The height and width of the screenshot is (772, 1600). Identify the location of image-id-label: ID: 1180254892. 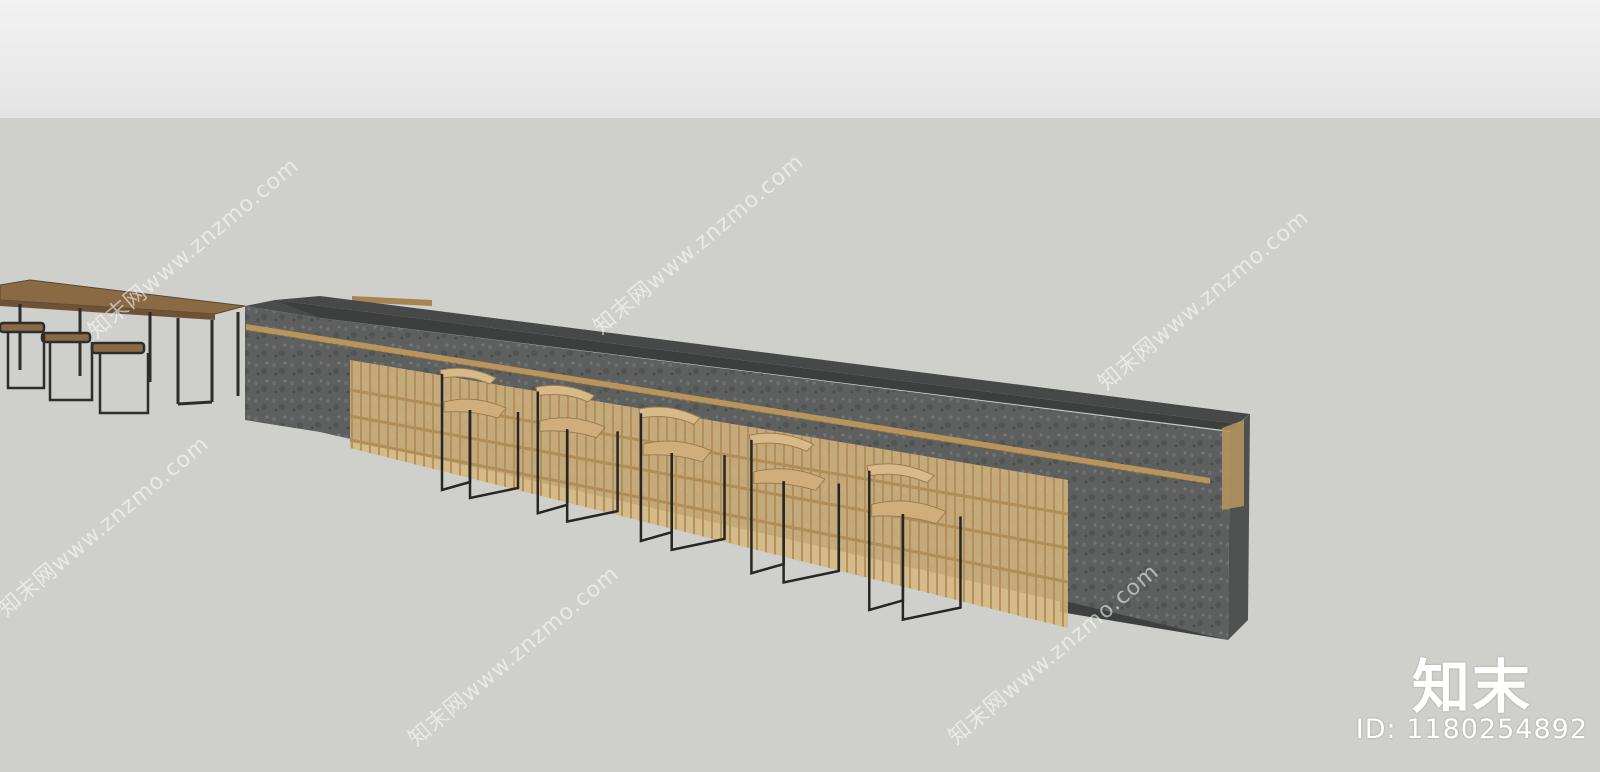
(1471, 729).